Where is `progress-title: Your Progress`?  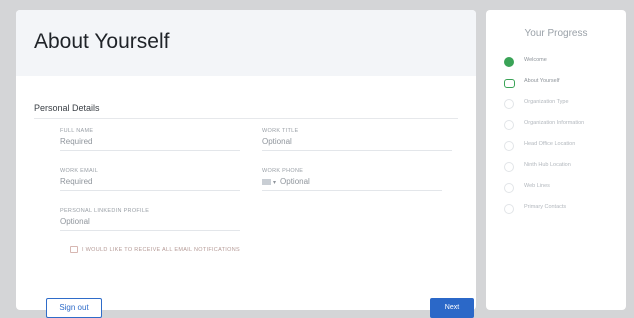
progress-title: Your Progress is located at coordinates (556, 33).